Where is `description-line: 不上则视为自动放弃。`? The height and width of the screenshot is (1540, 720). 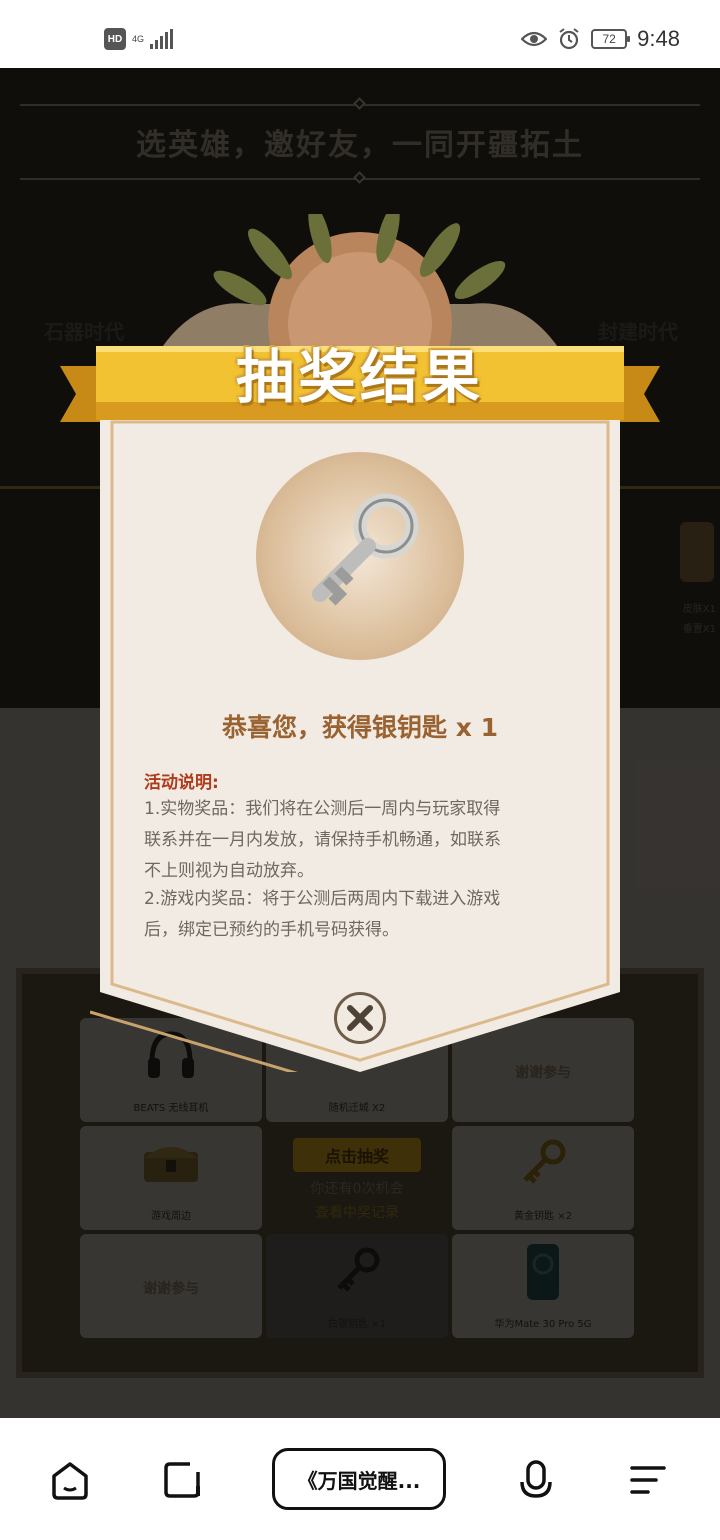 description-line: 不上则视为自动放弃。 is located at coordinates (229, 871).